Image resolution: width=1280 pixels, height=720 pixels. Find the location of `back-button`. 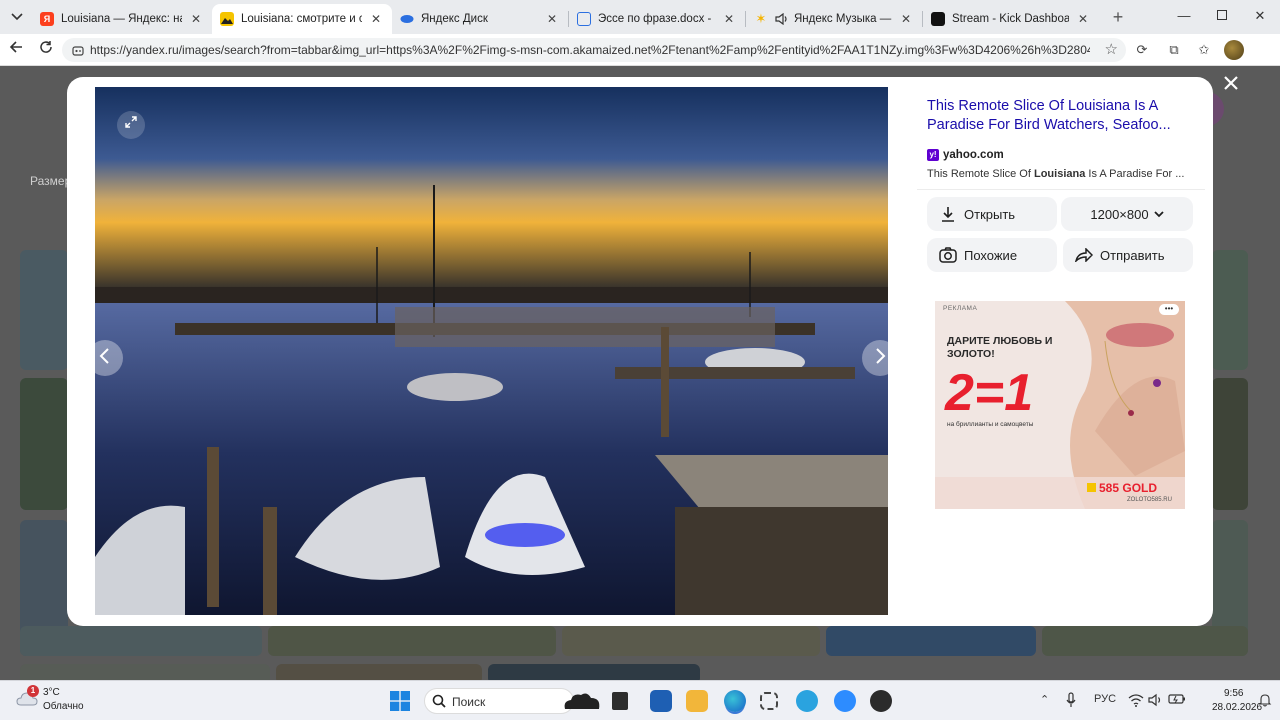

back-button is located at coordinates (16, 50).